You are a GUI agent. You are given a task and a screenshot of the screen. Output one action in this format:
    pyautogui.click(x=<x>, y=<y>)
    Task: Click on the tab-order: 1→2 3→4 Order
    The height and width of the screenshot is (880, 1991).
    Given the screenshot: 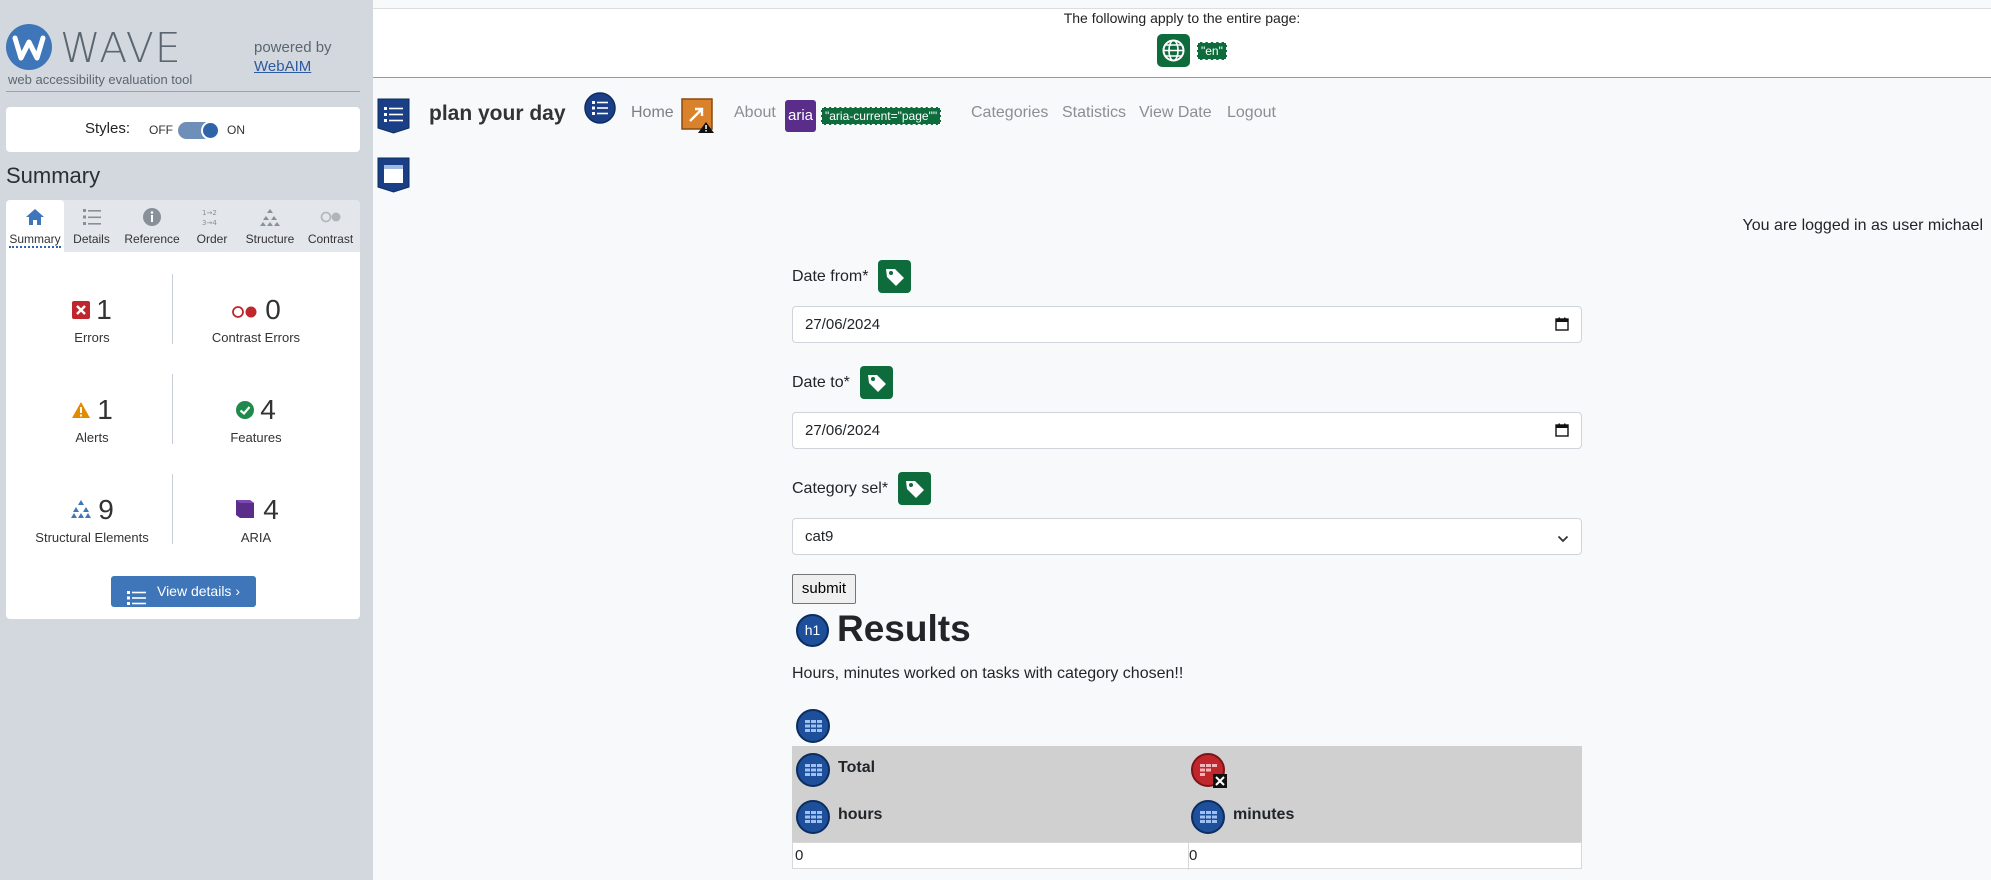 What is the action you would take?
    pyautogui.click(x=212, y=226)
    